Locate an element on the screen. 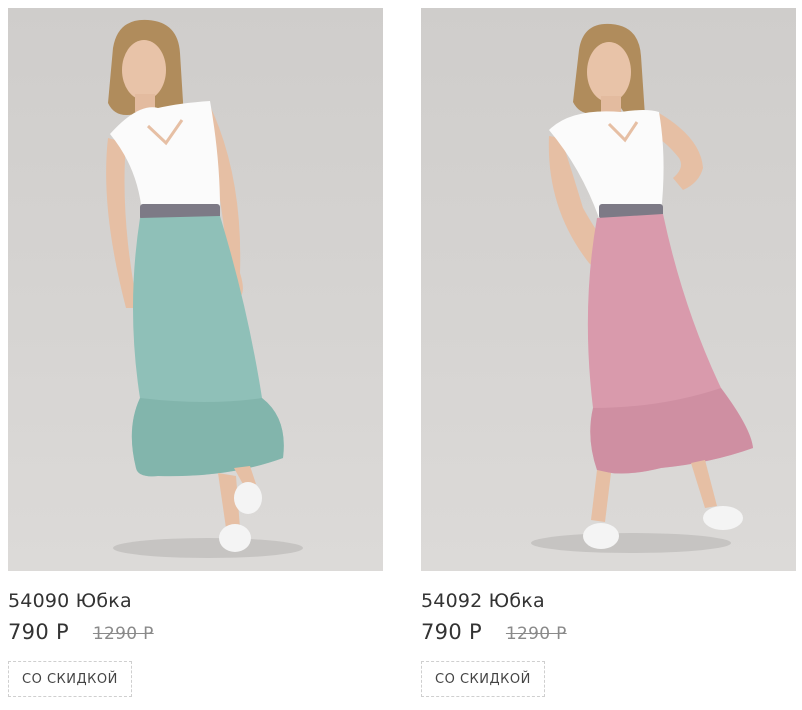  product-title: 54090 Юбка is located at coordinates (195, 601).